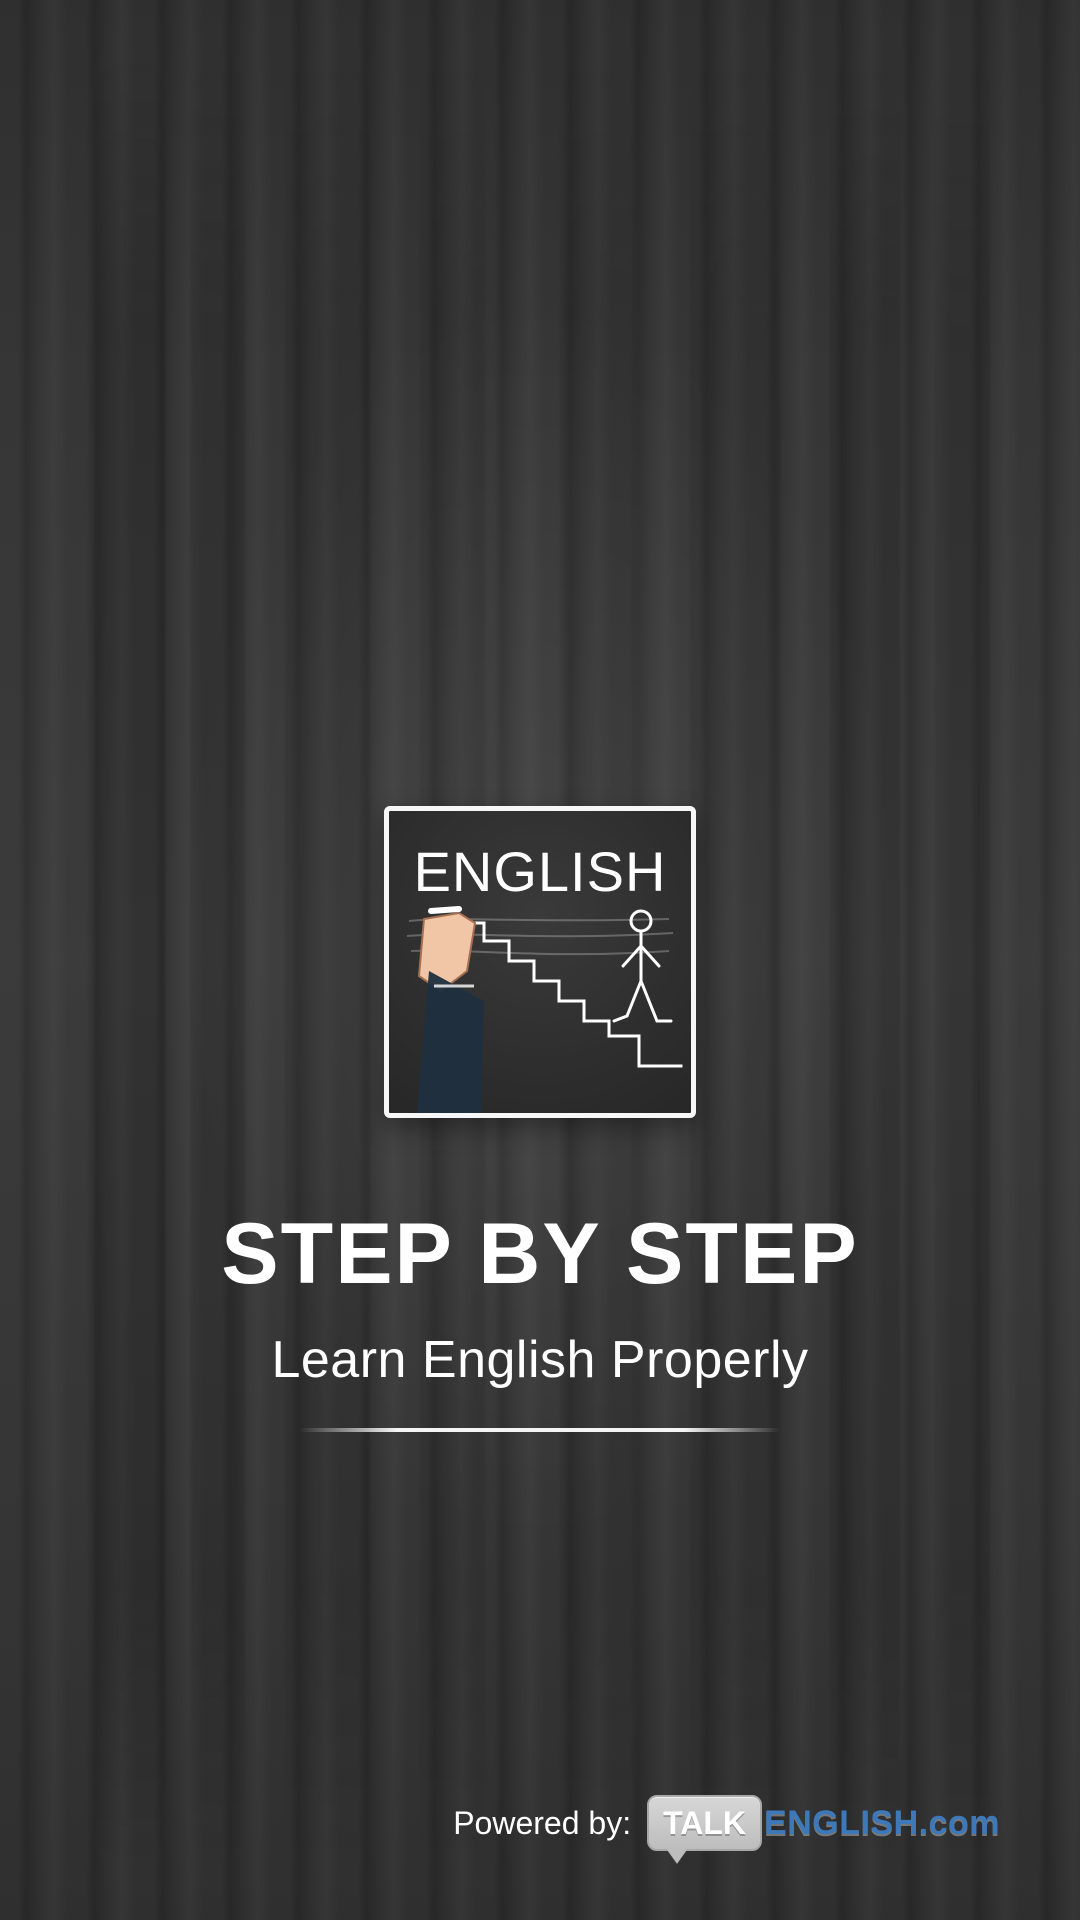 The height and width of the screenshot is (1920, 1080). I want to click on app-title: STEP BY STEP, so click(540, 1254).